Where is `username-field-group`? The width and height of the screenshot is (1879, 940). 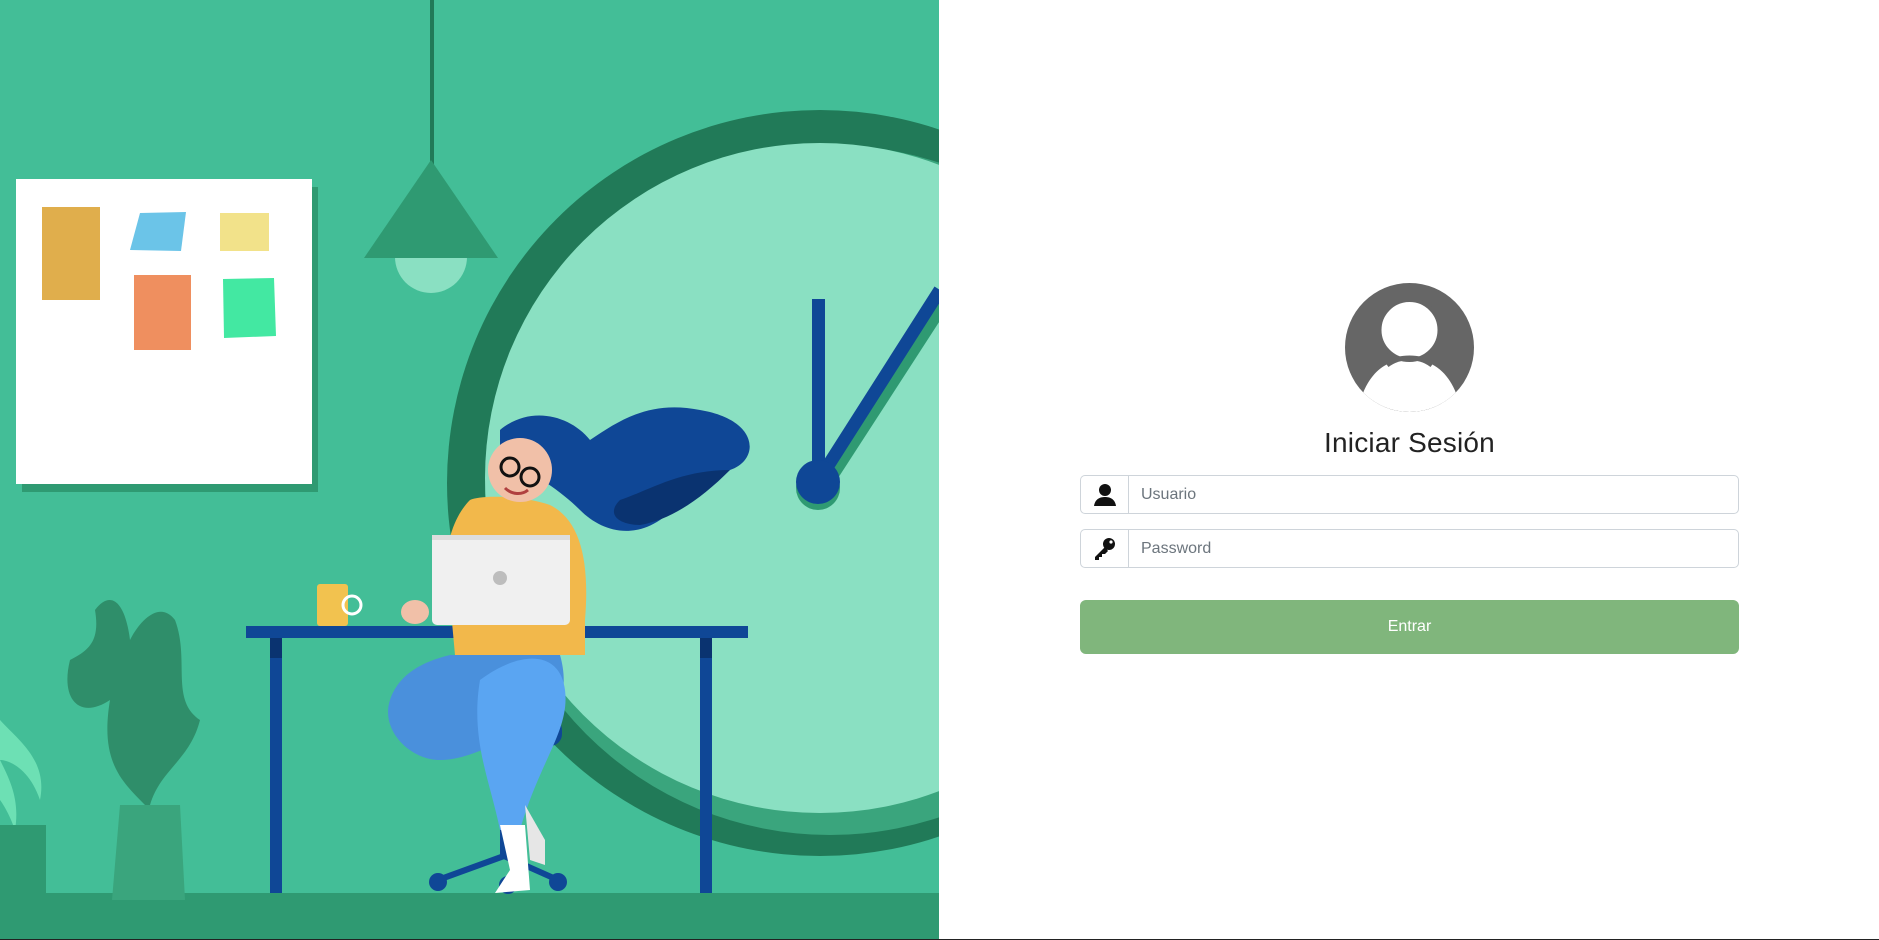
username-field-group is located at coordinates (1409, 494).